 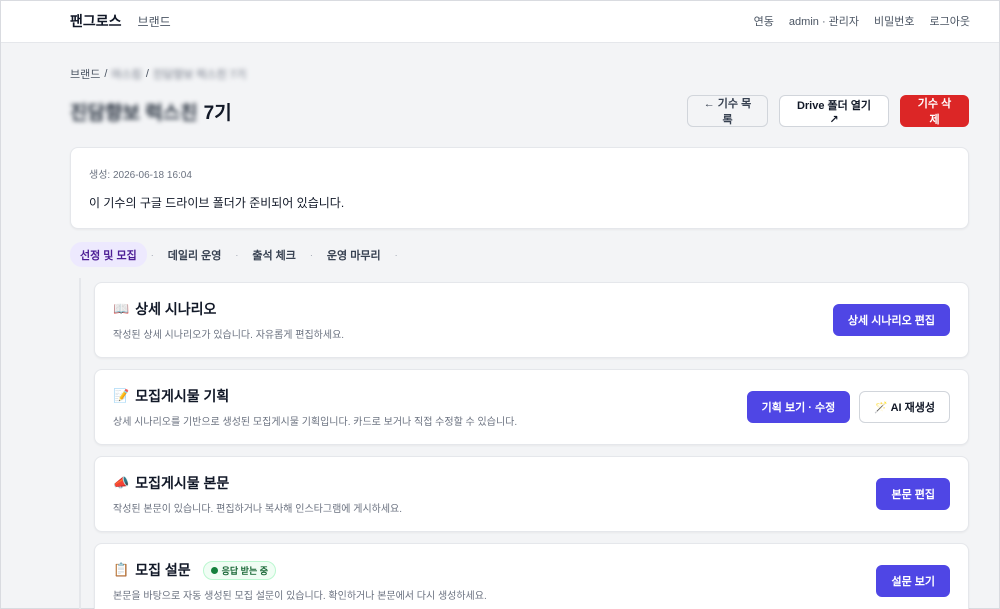 I want to click on drive-status-message: 이 기수의 구글 드라이브 폴더가 준비되어 있습니다., so click(x=217, y=203).